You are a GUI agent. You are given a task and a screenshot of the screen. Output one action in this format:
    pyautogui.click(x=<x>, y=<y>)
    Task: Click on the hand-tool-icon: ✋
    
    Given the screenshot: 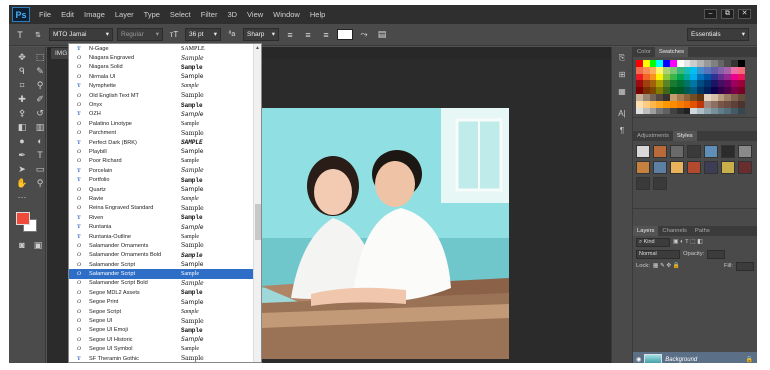 What is the action you would take?
    pyautogui.click(x=22, y=183)
    